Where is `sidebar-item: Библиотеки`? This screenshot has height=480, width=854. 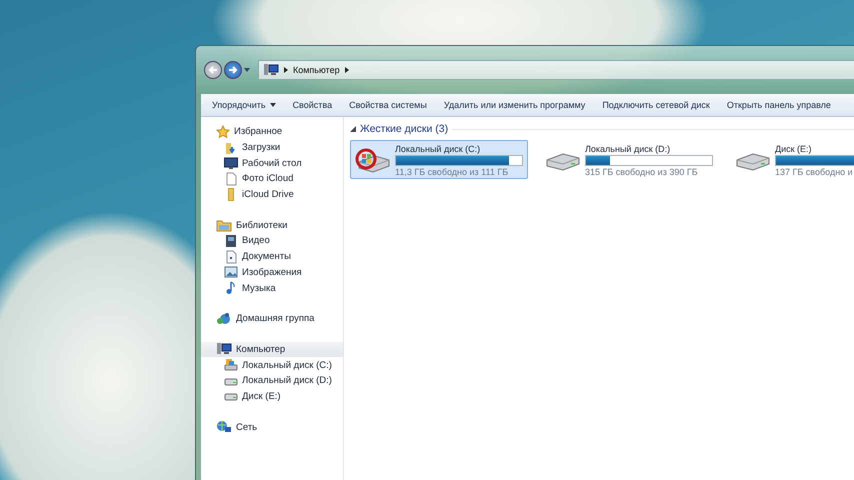 sidebar-item: Библиотеки is located at coordinates (272, 225).